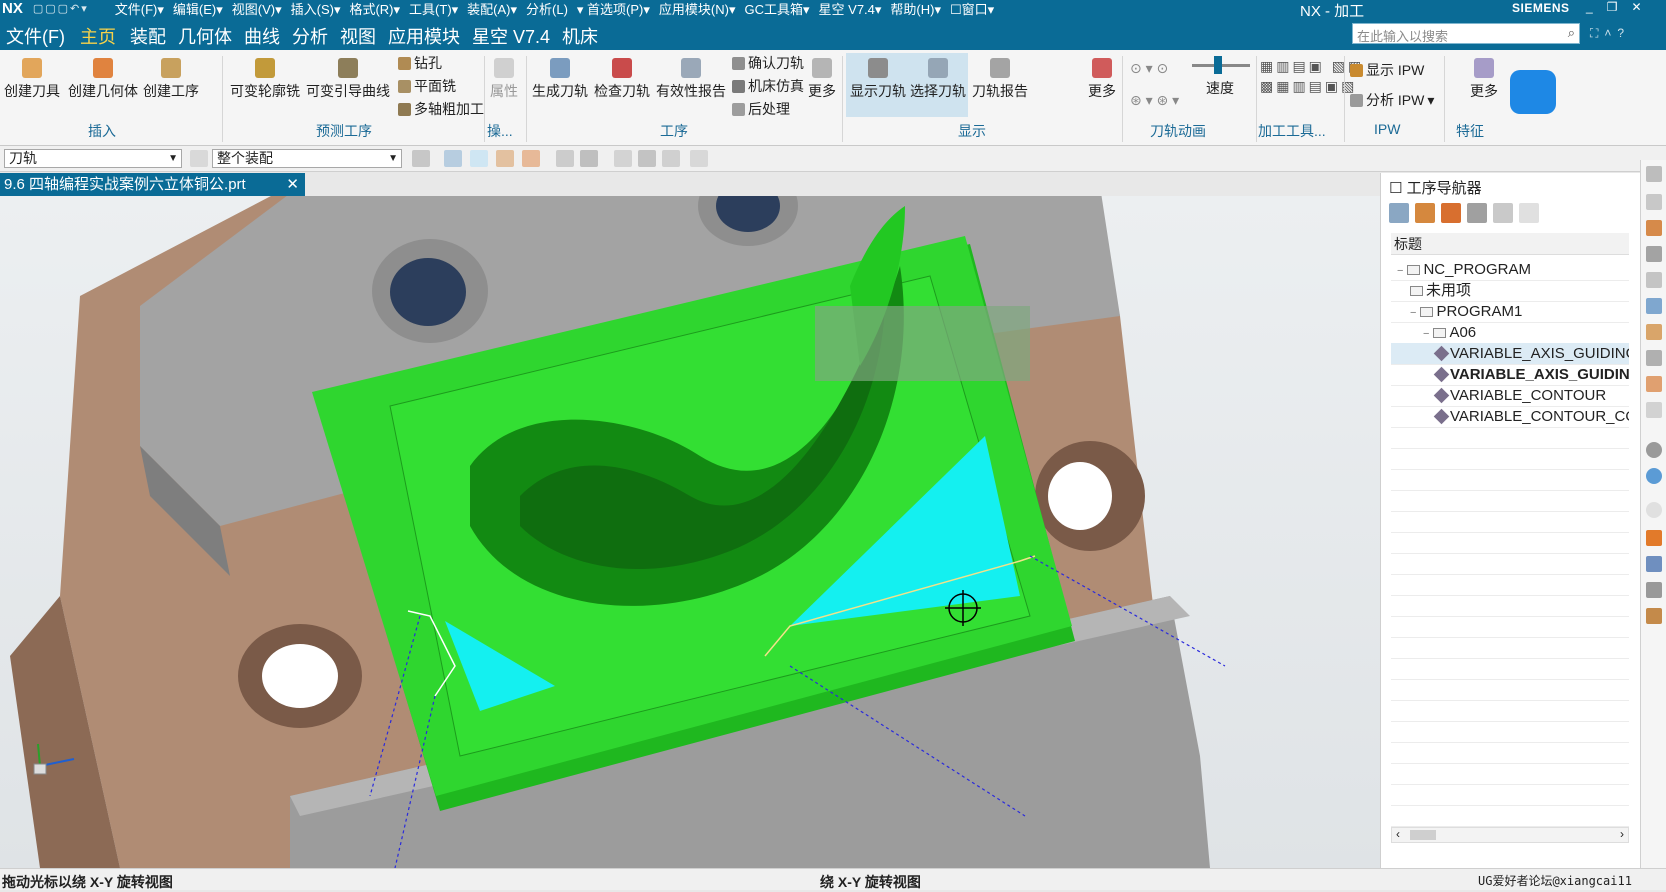 The height and width of the screenshot is (892, 1666). Describe the element at coordinates (479, 158) in the screenshot. I see `hexagon-icon` at that location.